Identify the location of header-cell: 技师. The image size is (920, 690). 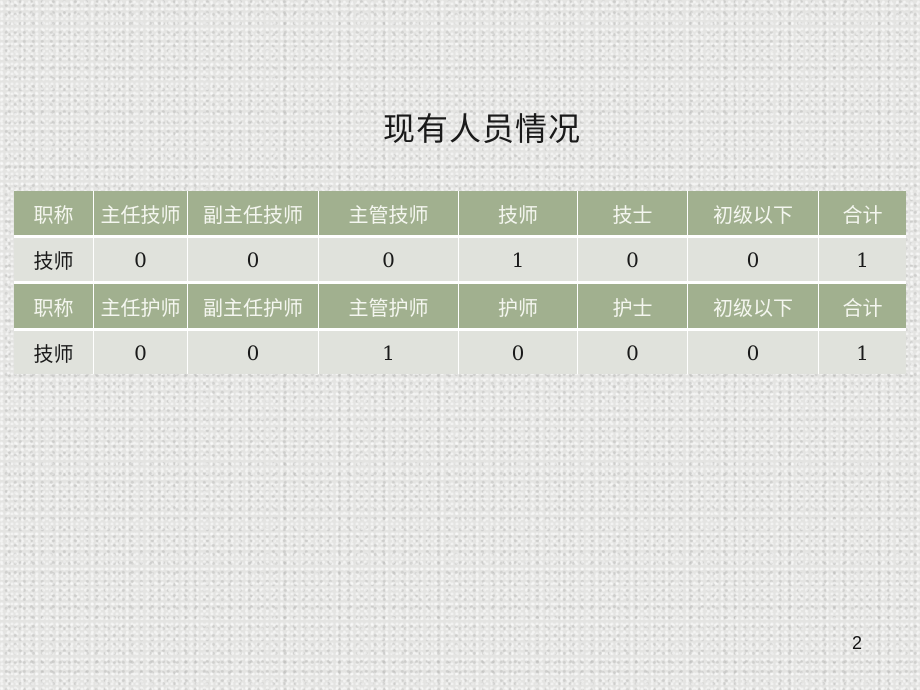
(518, 214).